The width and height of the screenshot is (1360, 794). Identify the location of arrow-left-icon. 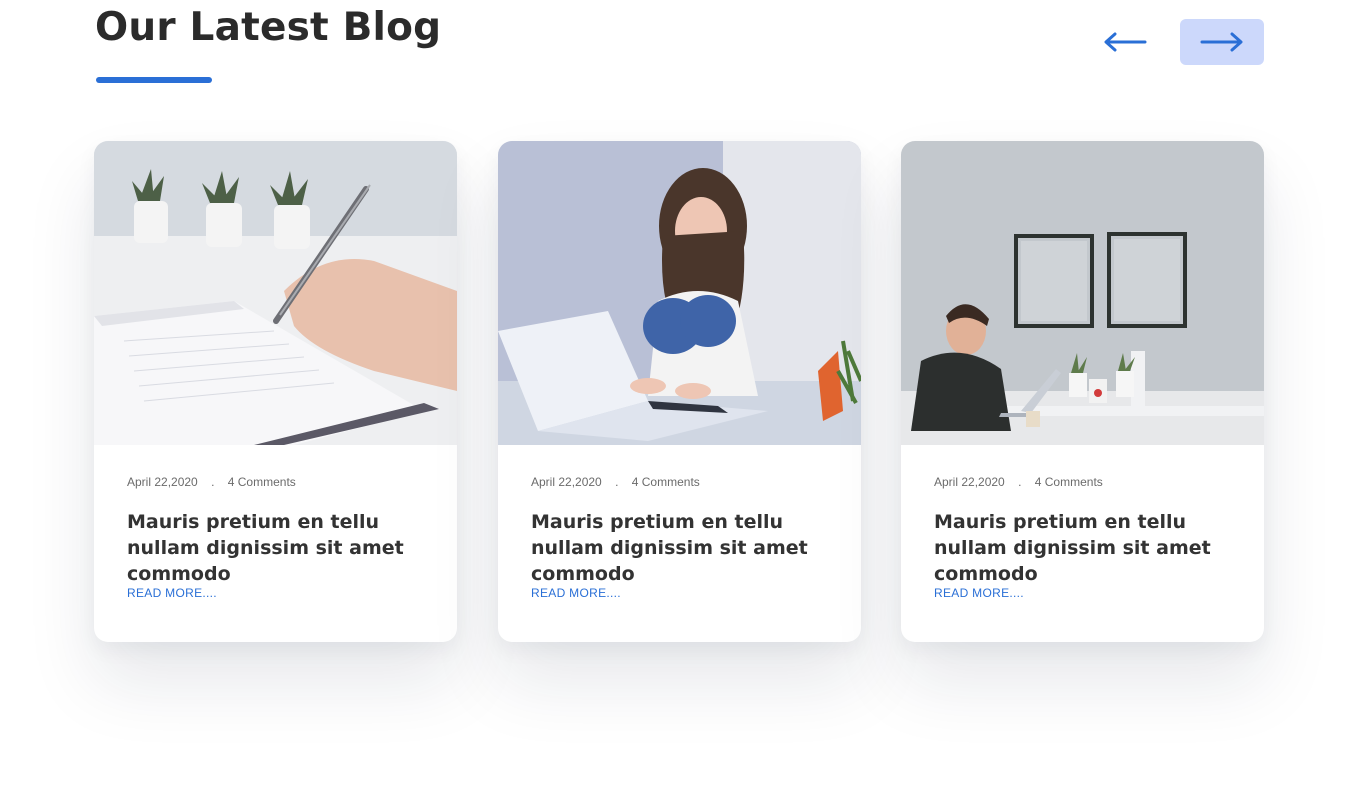
(1125, 42).